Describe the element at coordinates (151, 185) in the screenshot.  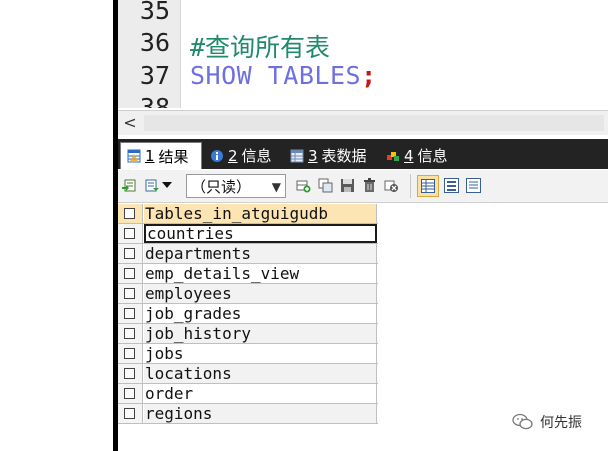
I see `import-icon` at that location.